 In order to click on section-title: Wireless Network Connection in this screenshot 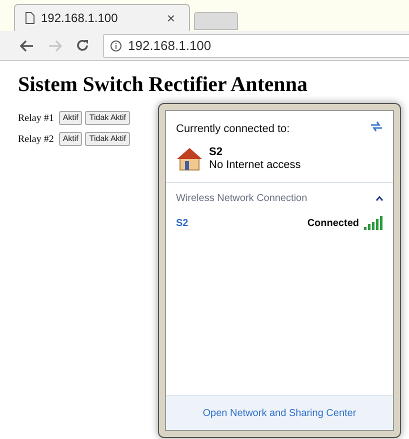, I will do `click(242, 199)`.